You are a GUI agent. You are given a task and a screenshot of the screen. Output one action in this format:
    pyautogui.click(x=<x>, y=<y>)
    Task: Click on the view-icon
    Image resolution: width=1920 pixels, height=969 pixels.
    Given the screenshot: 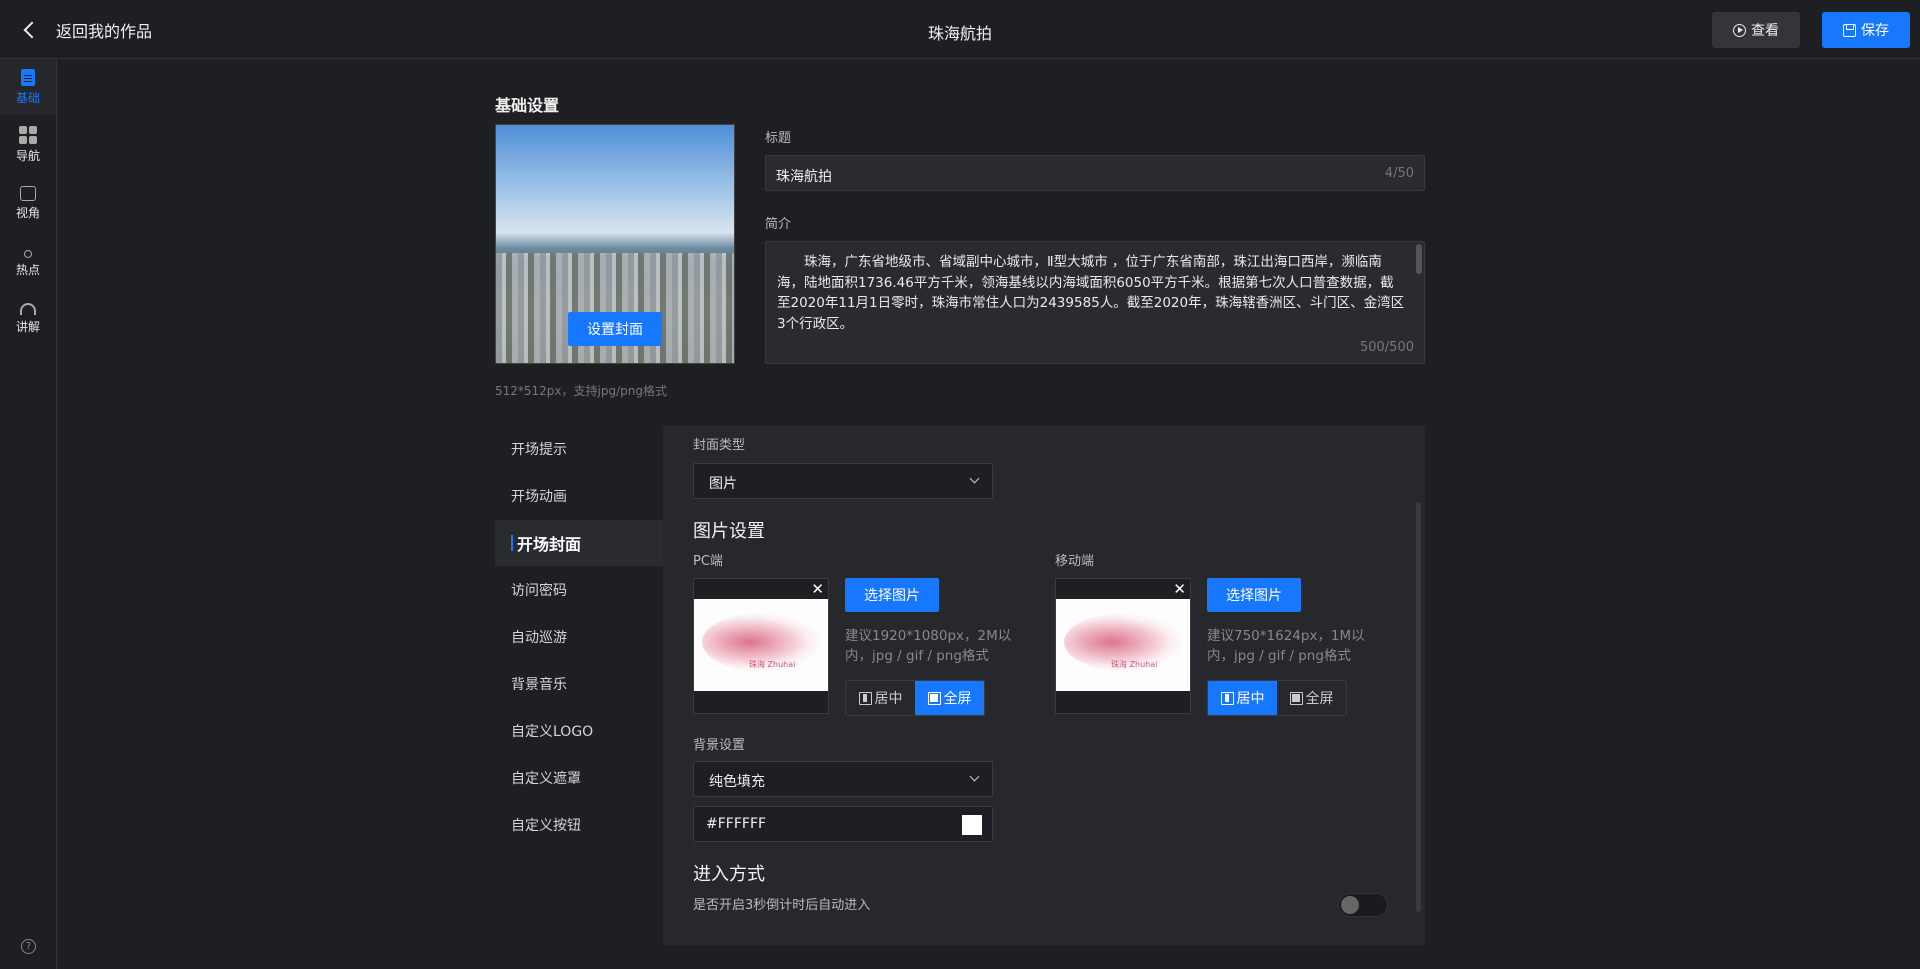 What is the action you would take?
    pyautogui.click(x=28, y=193)
    